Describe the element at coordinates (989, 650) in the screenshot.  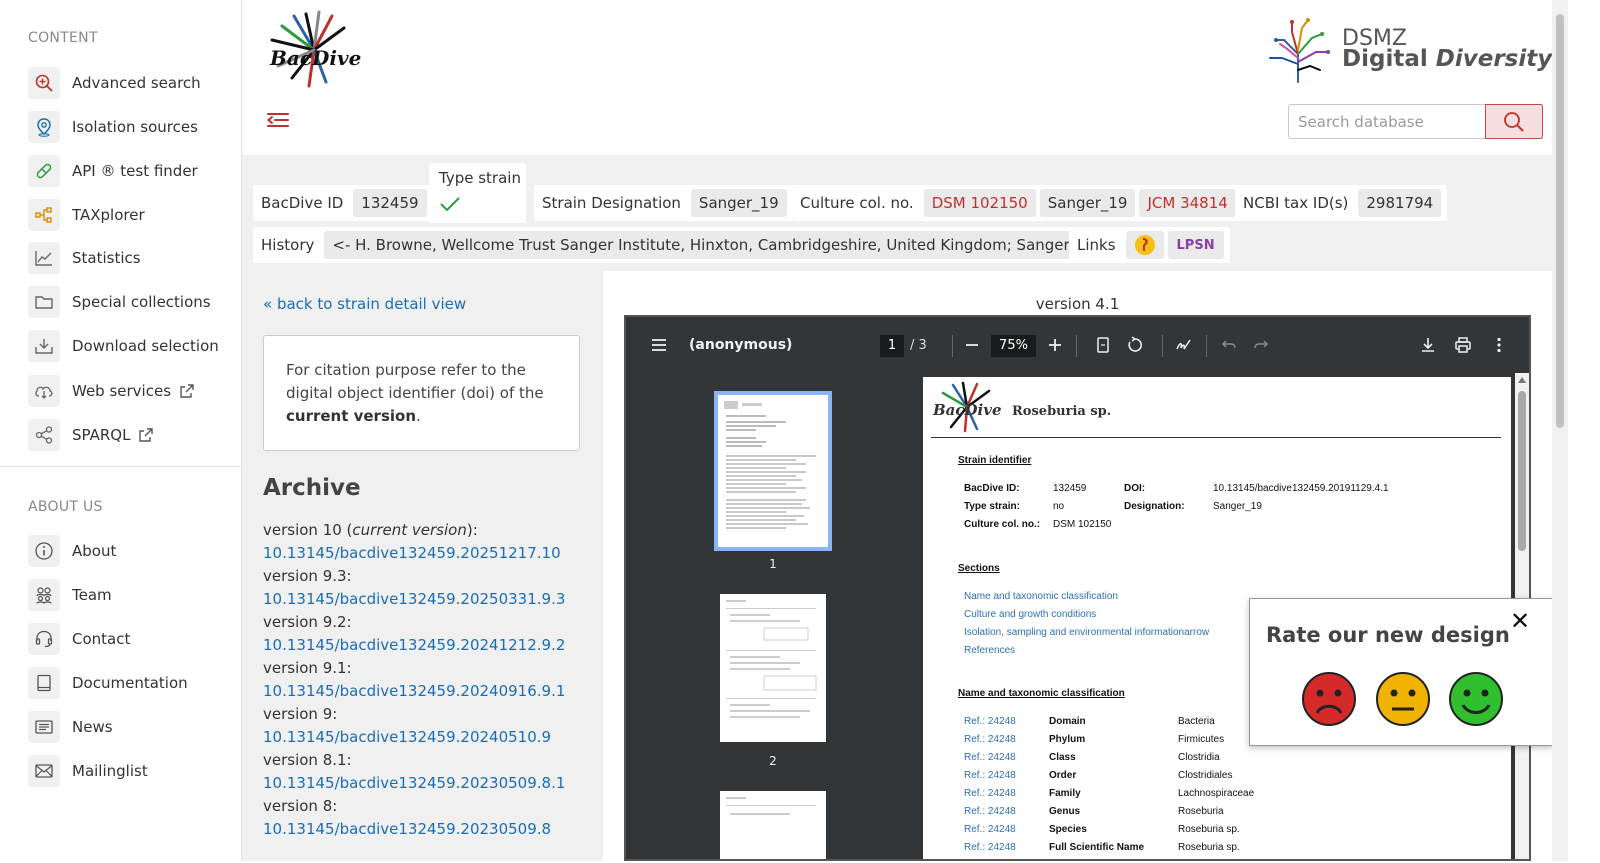
I see `section-link: References` at that location.